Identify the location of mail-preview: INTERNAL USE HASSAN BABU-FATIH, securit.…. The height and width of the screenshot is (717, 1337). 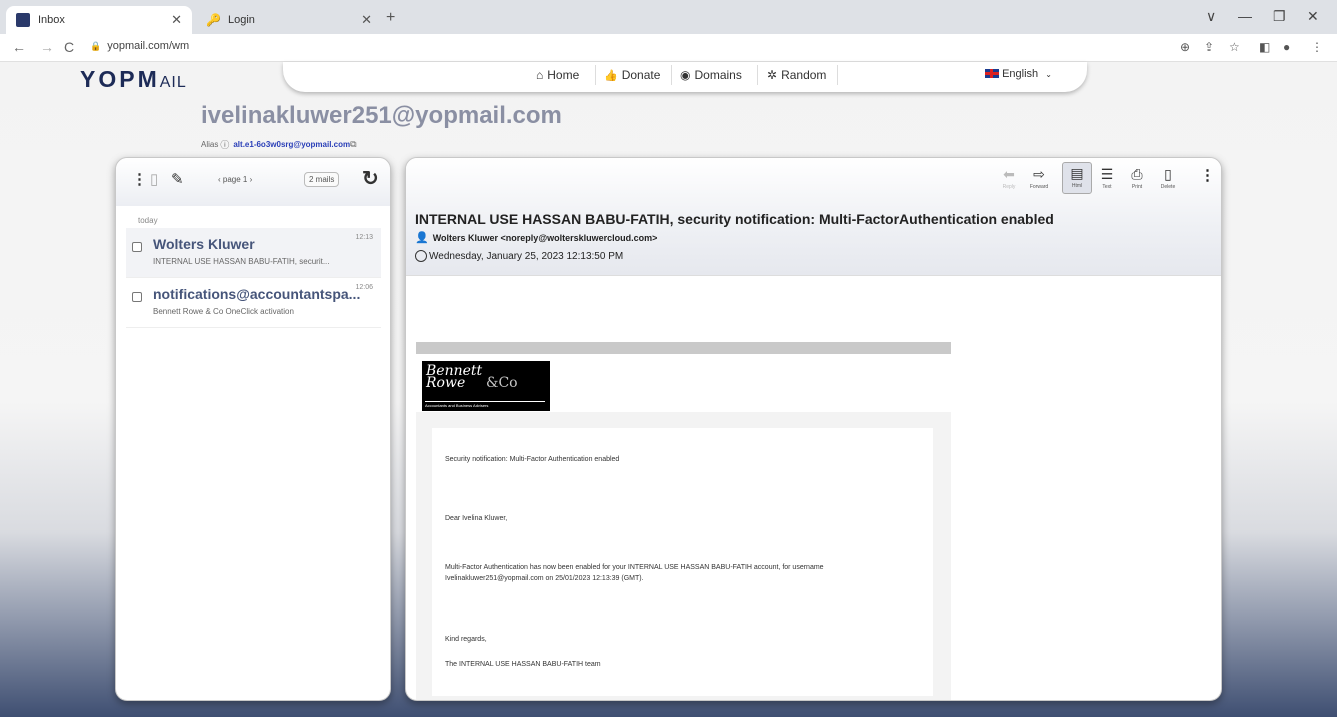
(241, 261).